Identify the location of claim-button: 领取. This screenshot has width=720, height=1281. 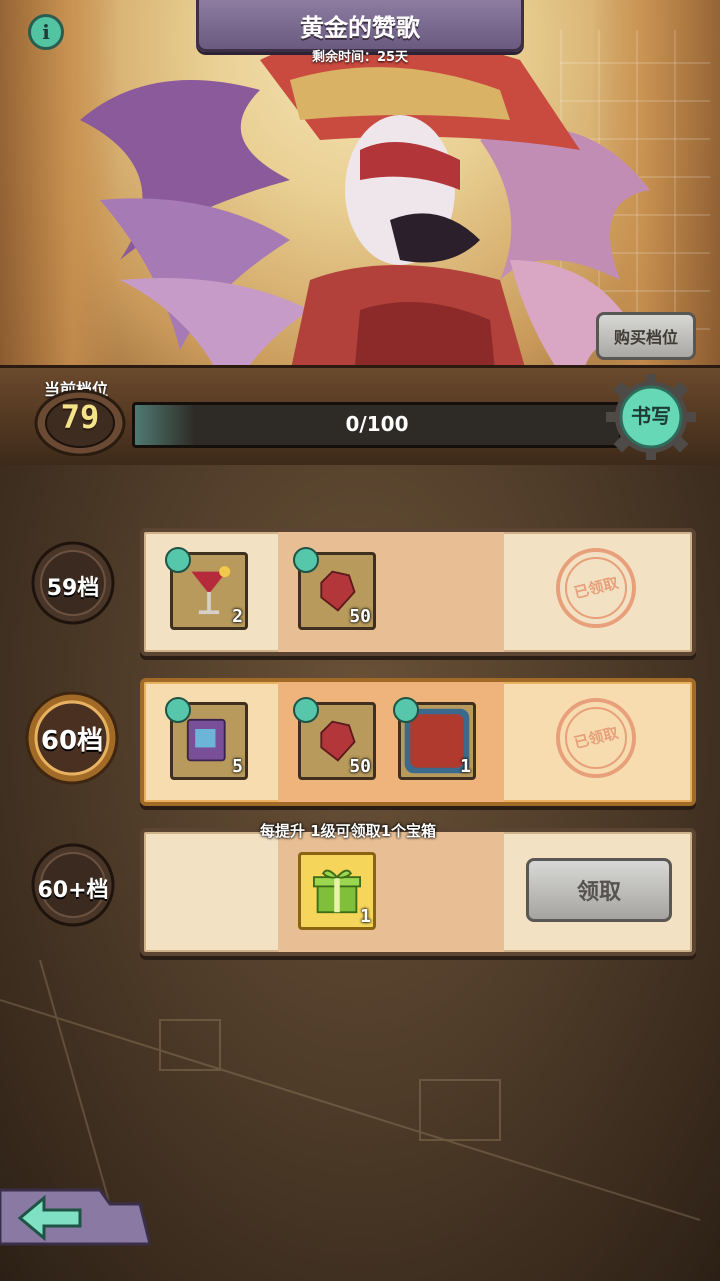
(599, 890).